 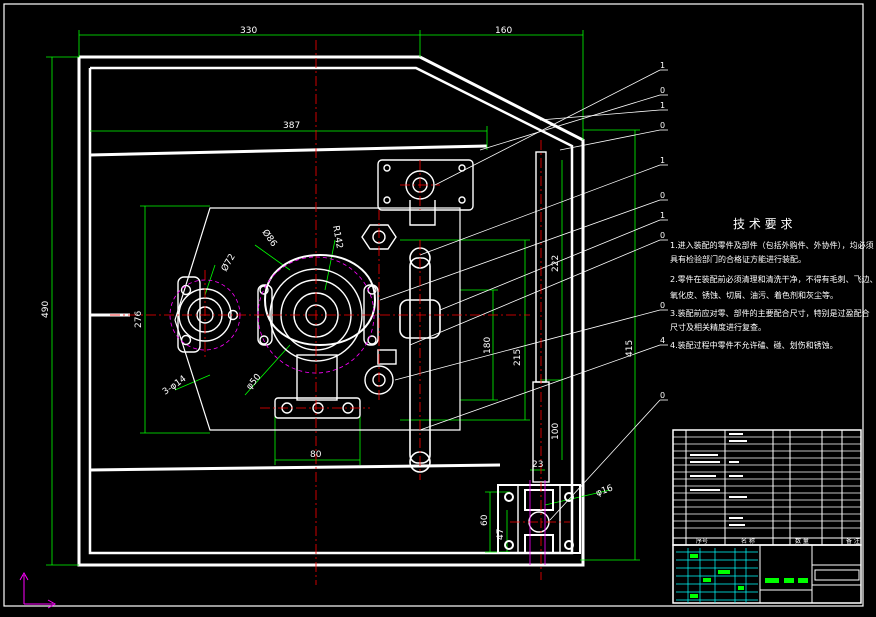 I want to click on dim-180: 180, so click(x=488, y=345).